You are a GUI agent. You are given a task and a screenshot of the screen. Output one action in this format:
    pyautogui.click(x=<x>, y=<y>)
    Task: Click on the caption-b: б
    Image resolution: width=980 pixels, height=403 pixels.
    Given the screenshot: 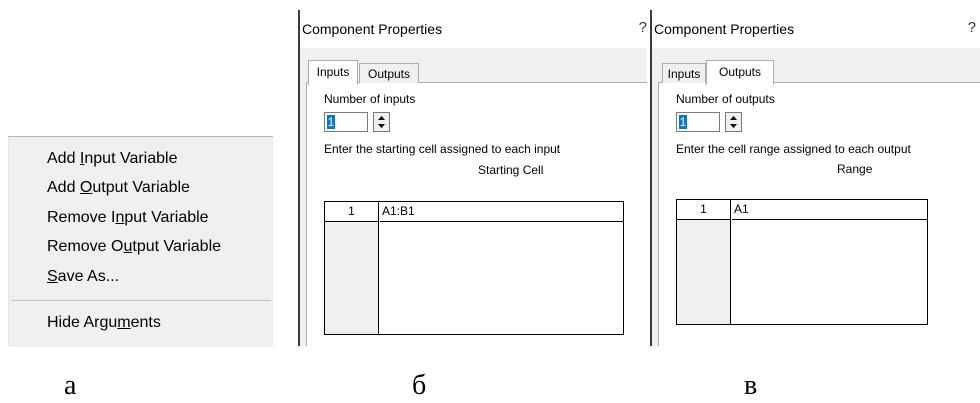 What is the action you would take?
    pyautogui.click(x=419, y=385)
    